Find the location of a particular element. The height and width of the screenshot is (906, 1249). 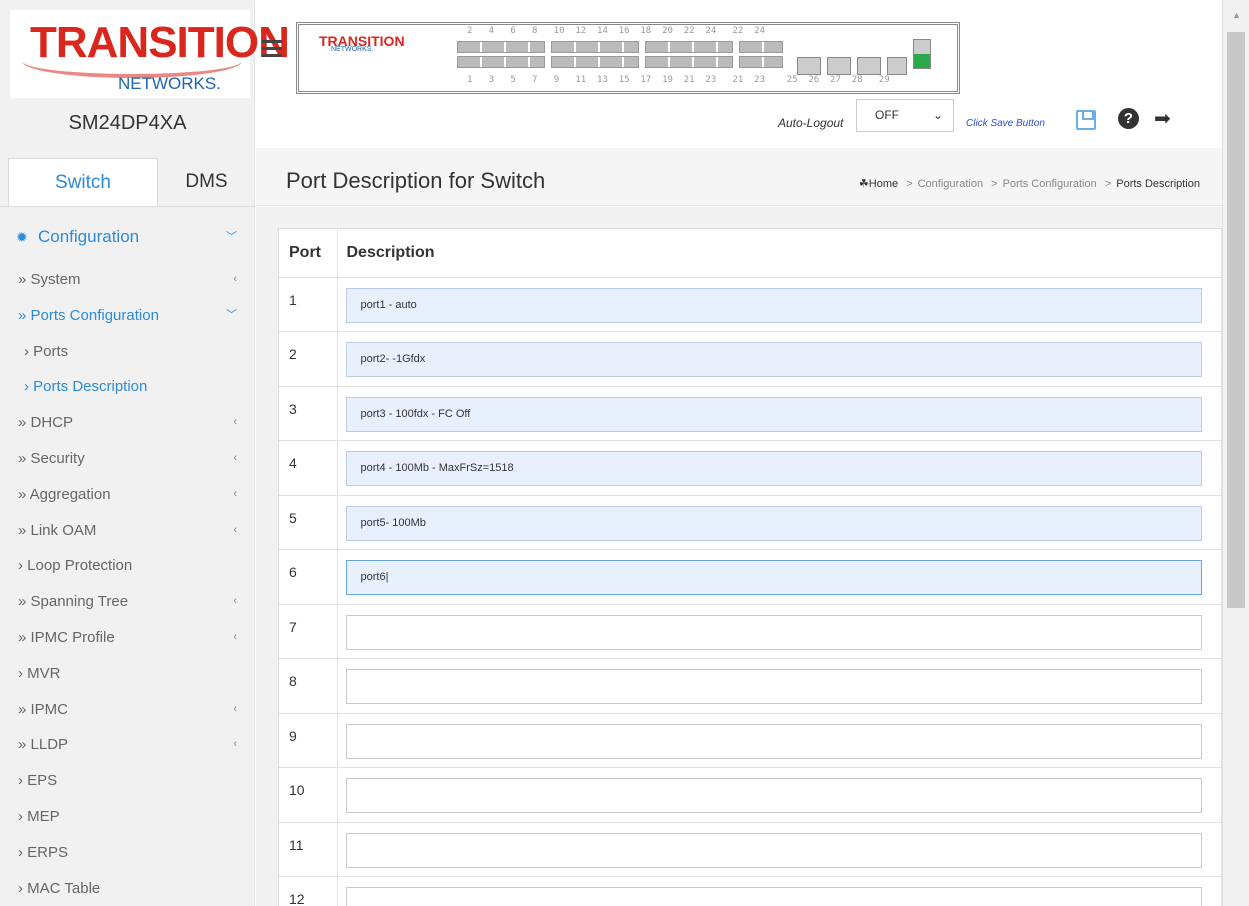

table-row: 7 is located at coordinates (750, 631).